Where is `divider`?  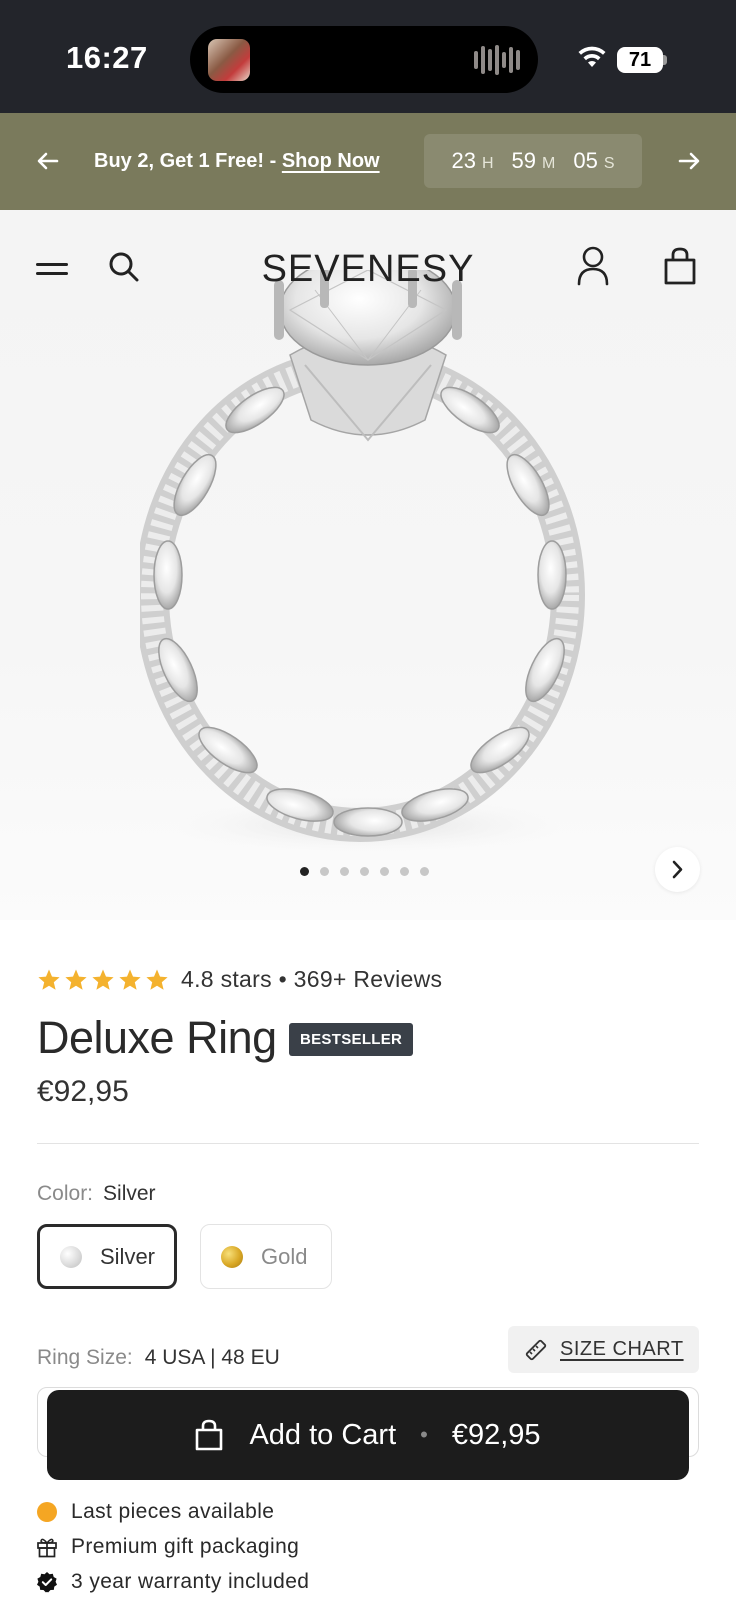
divider is located at coordinates (368, 1143).